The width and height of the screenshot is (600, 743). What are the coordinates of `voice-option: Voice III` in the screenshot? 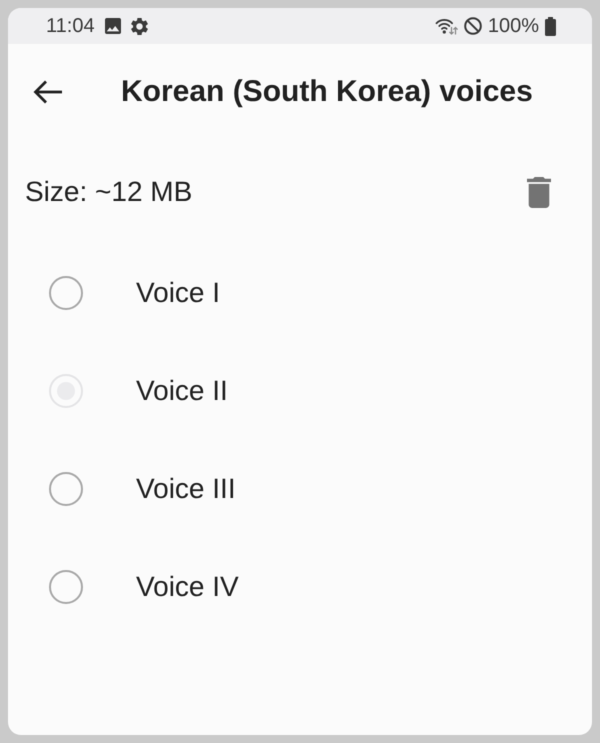 It's located at (142, 489).